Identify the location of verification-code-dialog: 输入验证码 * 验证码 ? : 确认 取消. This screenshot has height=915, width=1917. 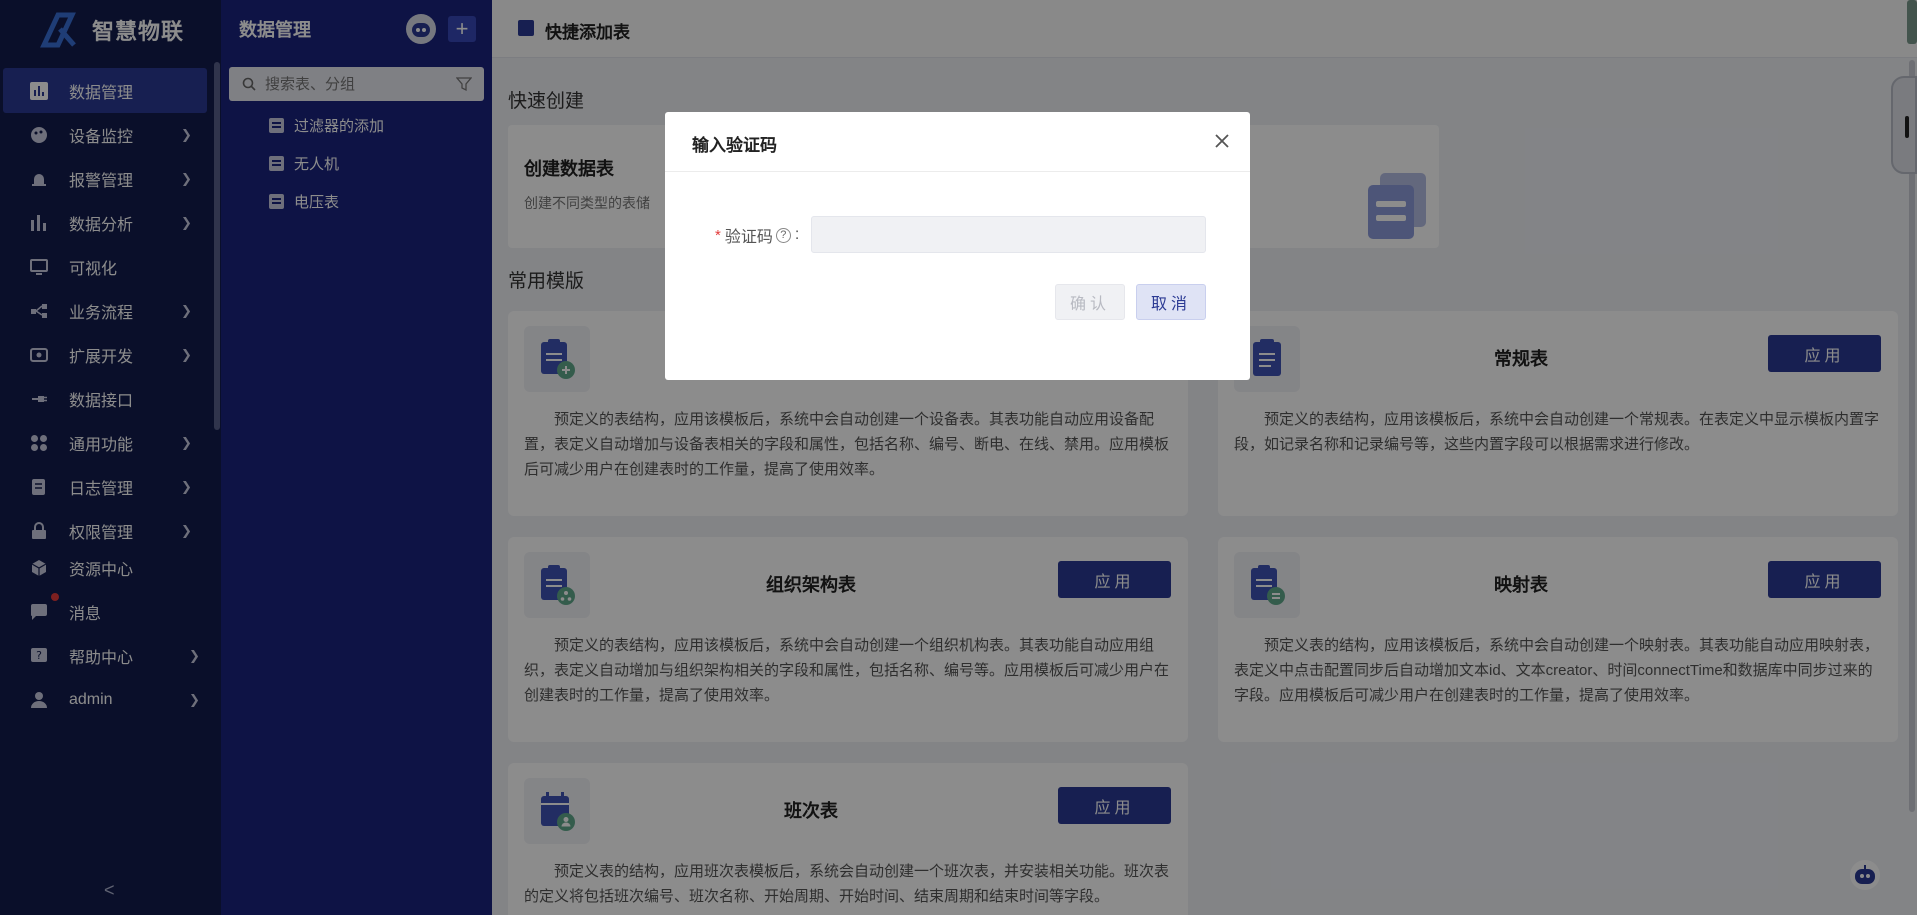
(957, 246).